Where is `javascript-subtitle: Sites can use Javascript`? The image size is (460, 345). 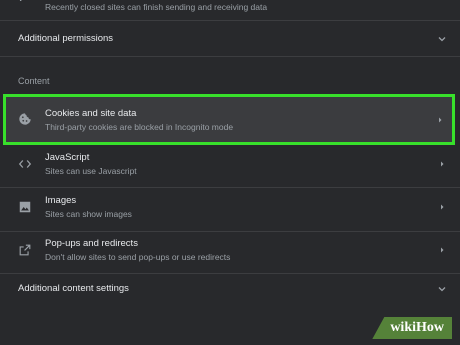
javascript-subtitle: Sites can use Javascript is located at coordinates (91, 171).